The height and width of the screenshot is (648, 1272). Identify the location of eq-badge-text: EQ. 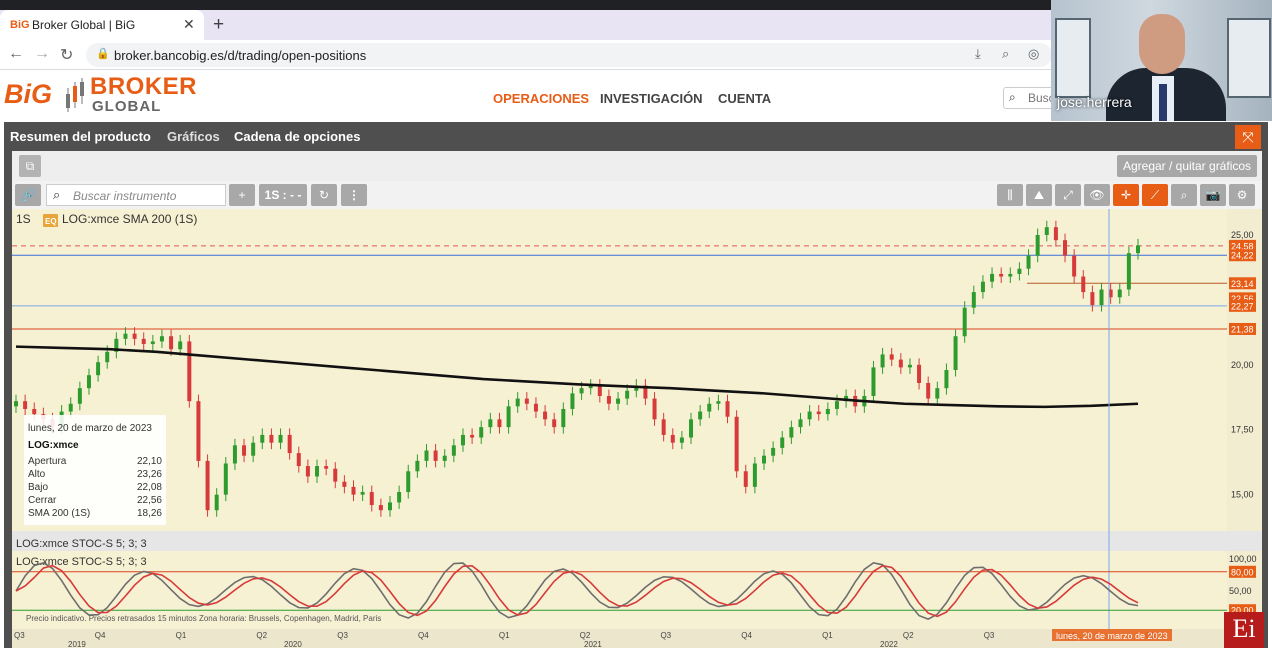
(51, 221).